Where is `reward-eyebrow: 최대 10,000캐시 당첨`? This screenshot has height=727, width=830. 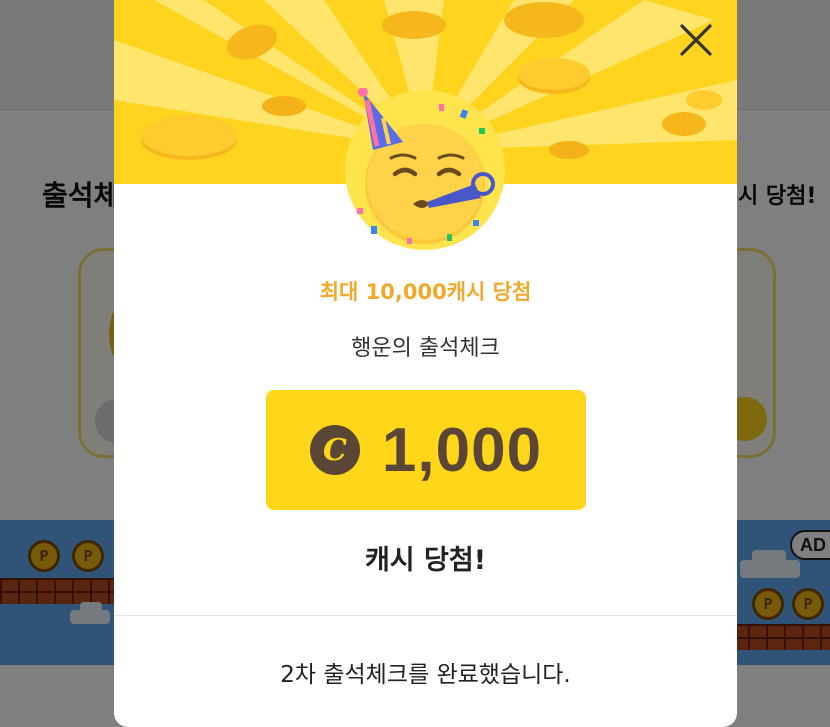
reward-eyebrow: 최대 10,000캐시 당첨 is located at coordinates (425, 292).